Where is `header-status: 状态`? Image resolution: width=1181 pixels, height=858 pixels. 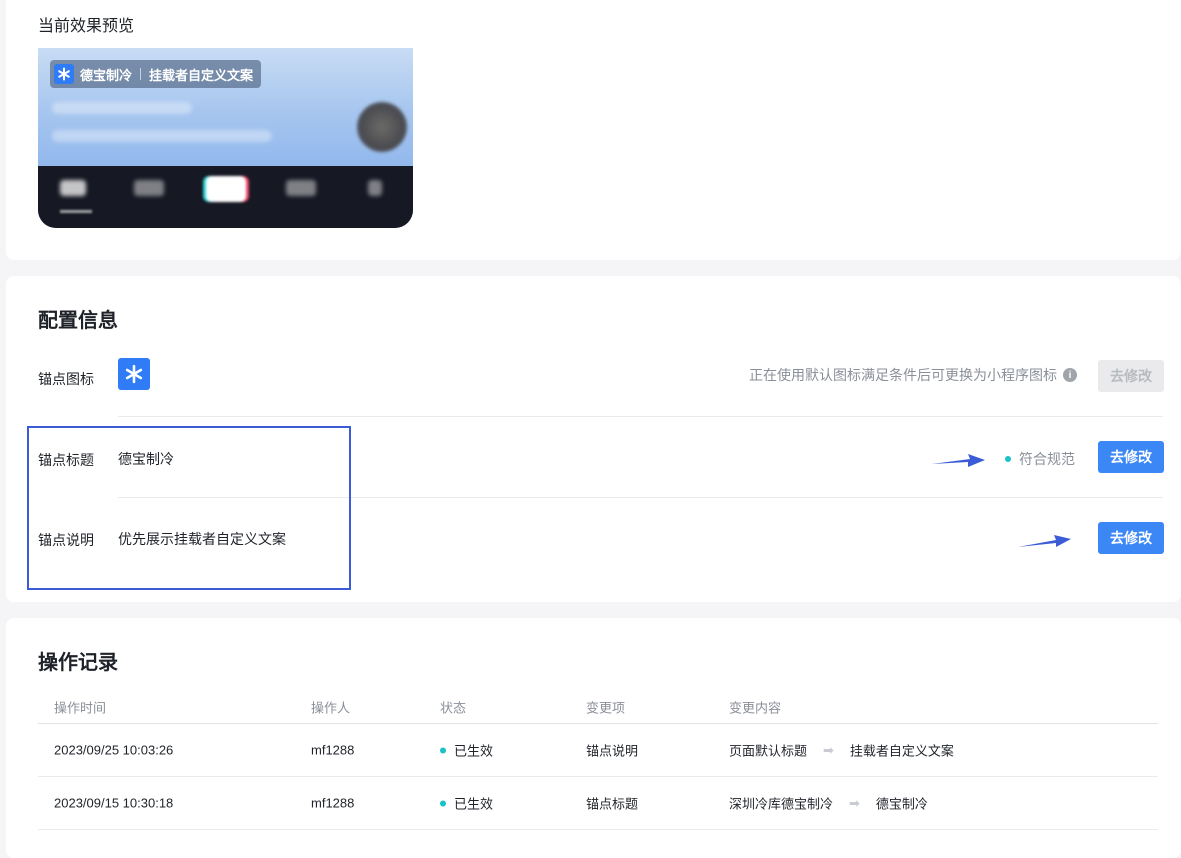 header-status: 状态 is located at coordinates (453, 707).